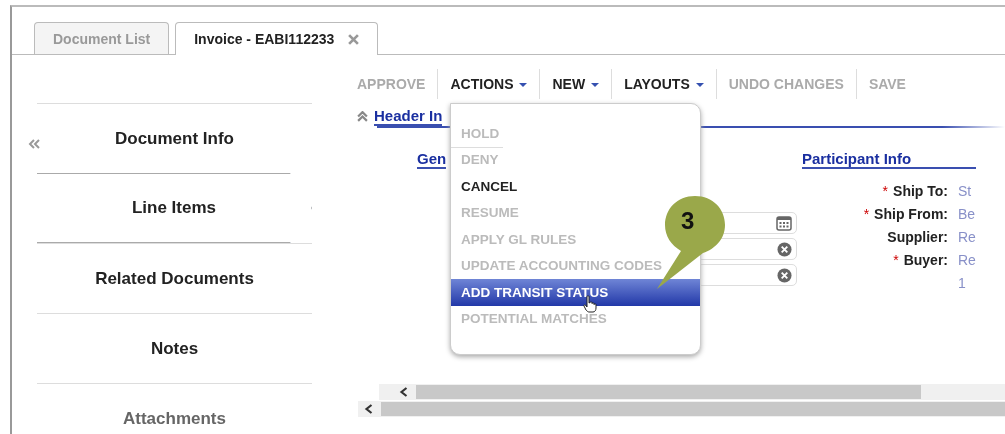 The image size is (1005, 434). What do you see at coordinates (174, 408) in the screenshot?
I see `sidebar-item: Attachments` at bounding box center [174, 408].